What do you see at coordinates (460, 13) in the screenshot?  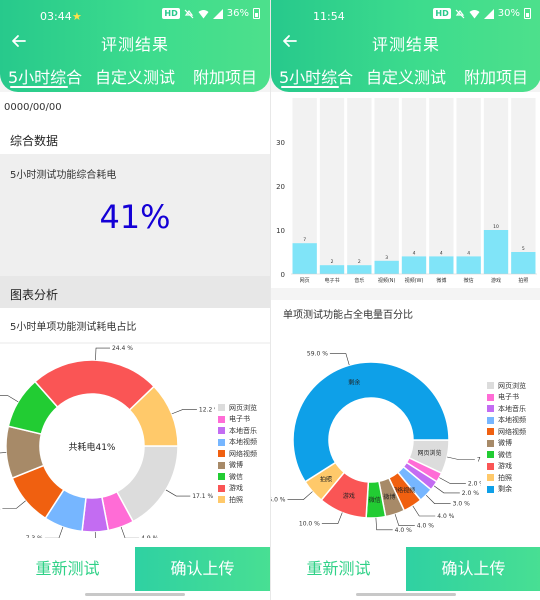 I see `mute-icon` at bounding box center [460, 13].